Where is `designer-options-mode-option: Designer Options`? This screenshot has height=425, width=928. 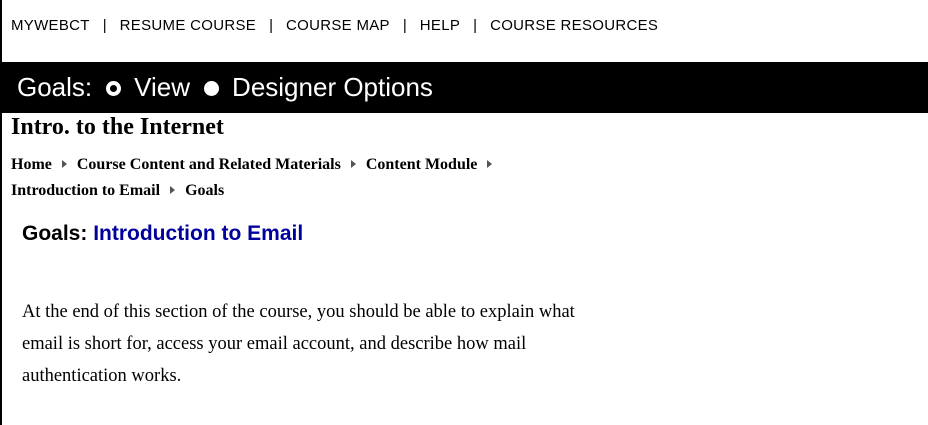
designer-options-mode-option: Designer Options is located at coordinates (318, 87).